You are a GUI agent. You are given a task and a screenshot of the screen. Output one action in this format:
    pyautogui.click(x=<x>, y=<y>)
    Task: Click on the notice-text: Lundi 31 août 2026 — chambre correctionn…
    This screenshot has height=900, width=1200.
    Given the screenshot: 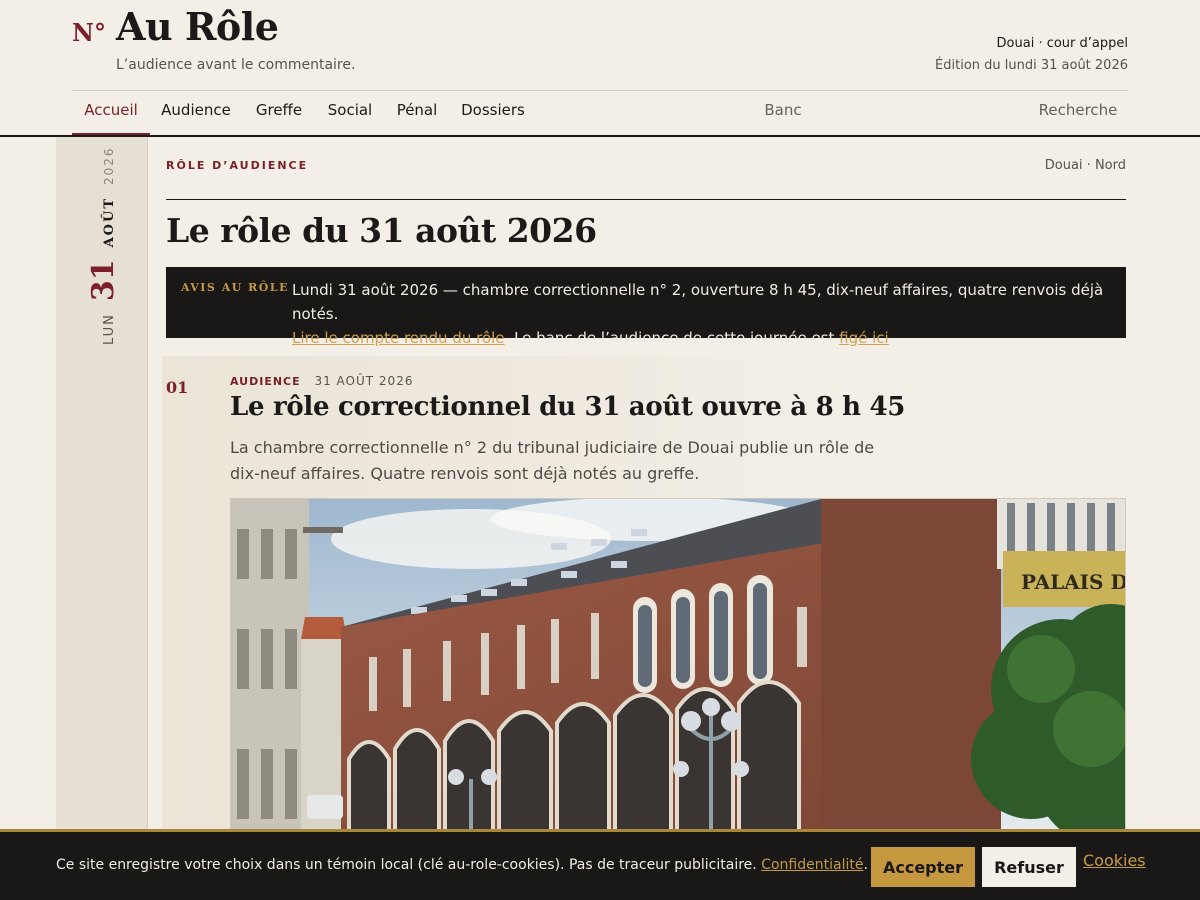 What is the action you would take?
    pyautogui.click(x=698, y=302)
    